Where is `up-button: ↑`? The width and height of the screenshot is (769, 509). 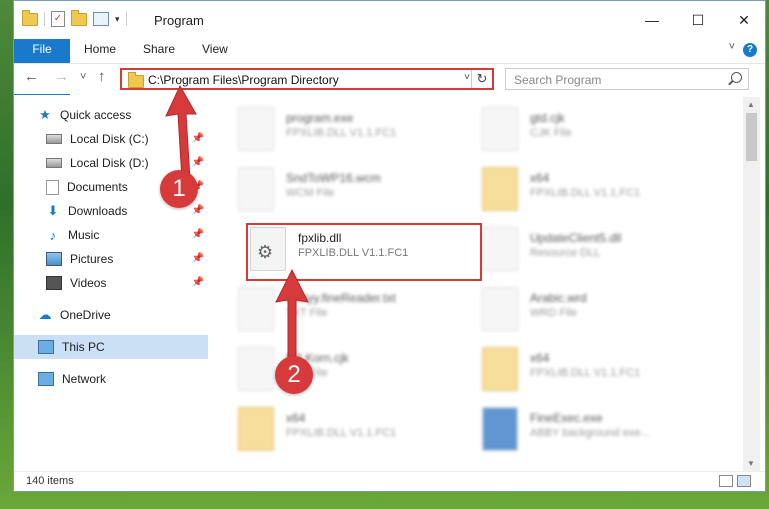
up-button: ↑ is located at coordinates (102, 76).